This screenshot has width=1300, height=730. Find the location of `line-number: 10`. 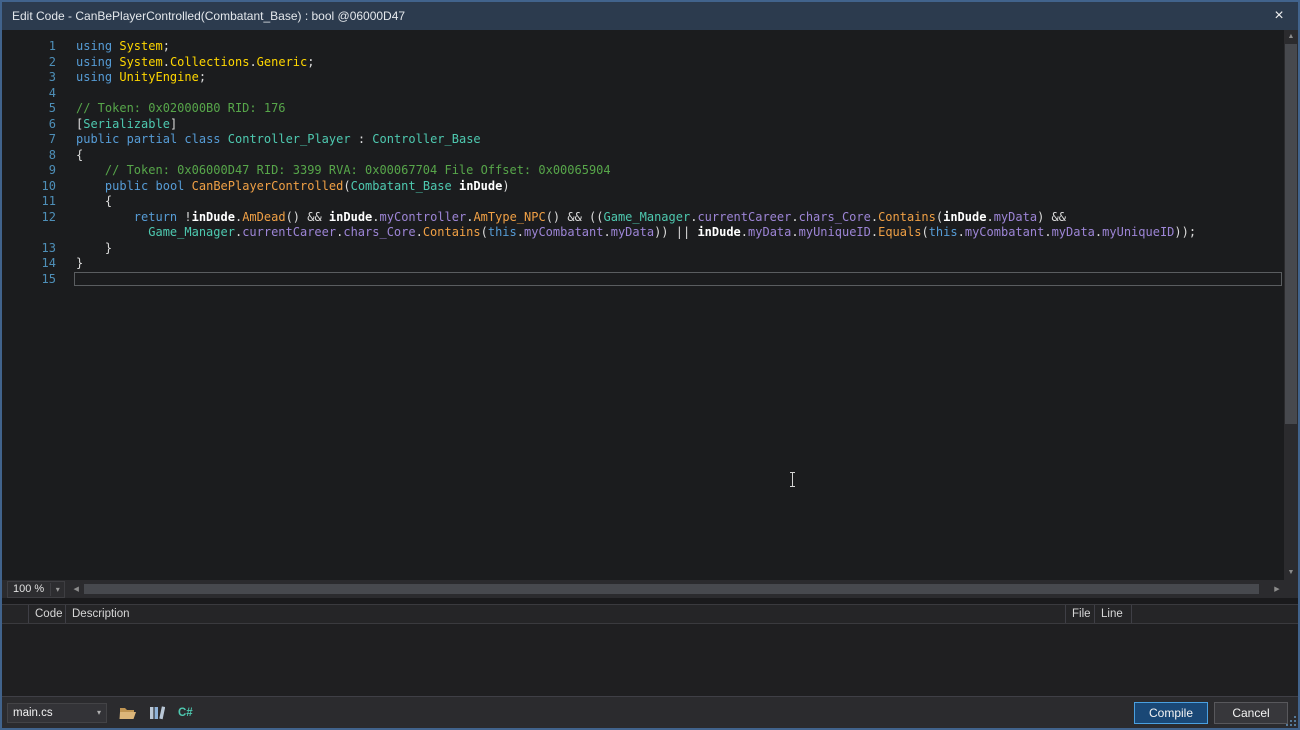

line-number: 10 is located at coordinates (48, 185).